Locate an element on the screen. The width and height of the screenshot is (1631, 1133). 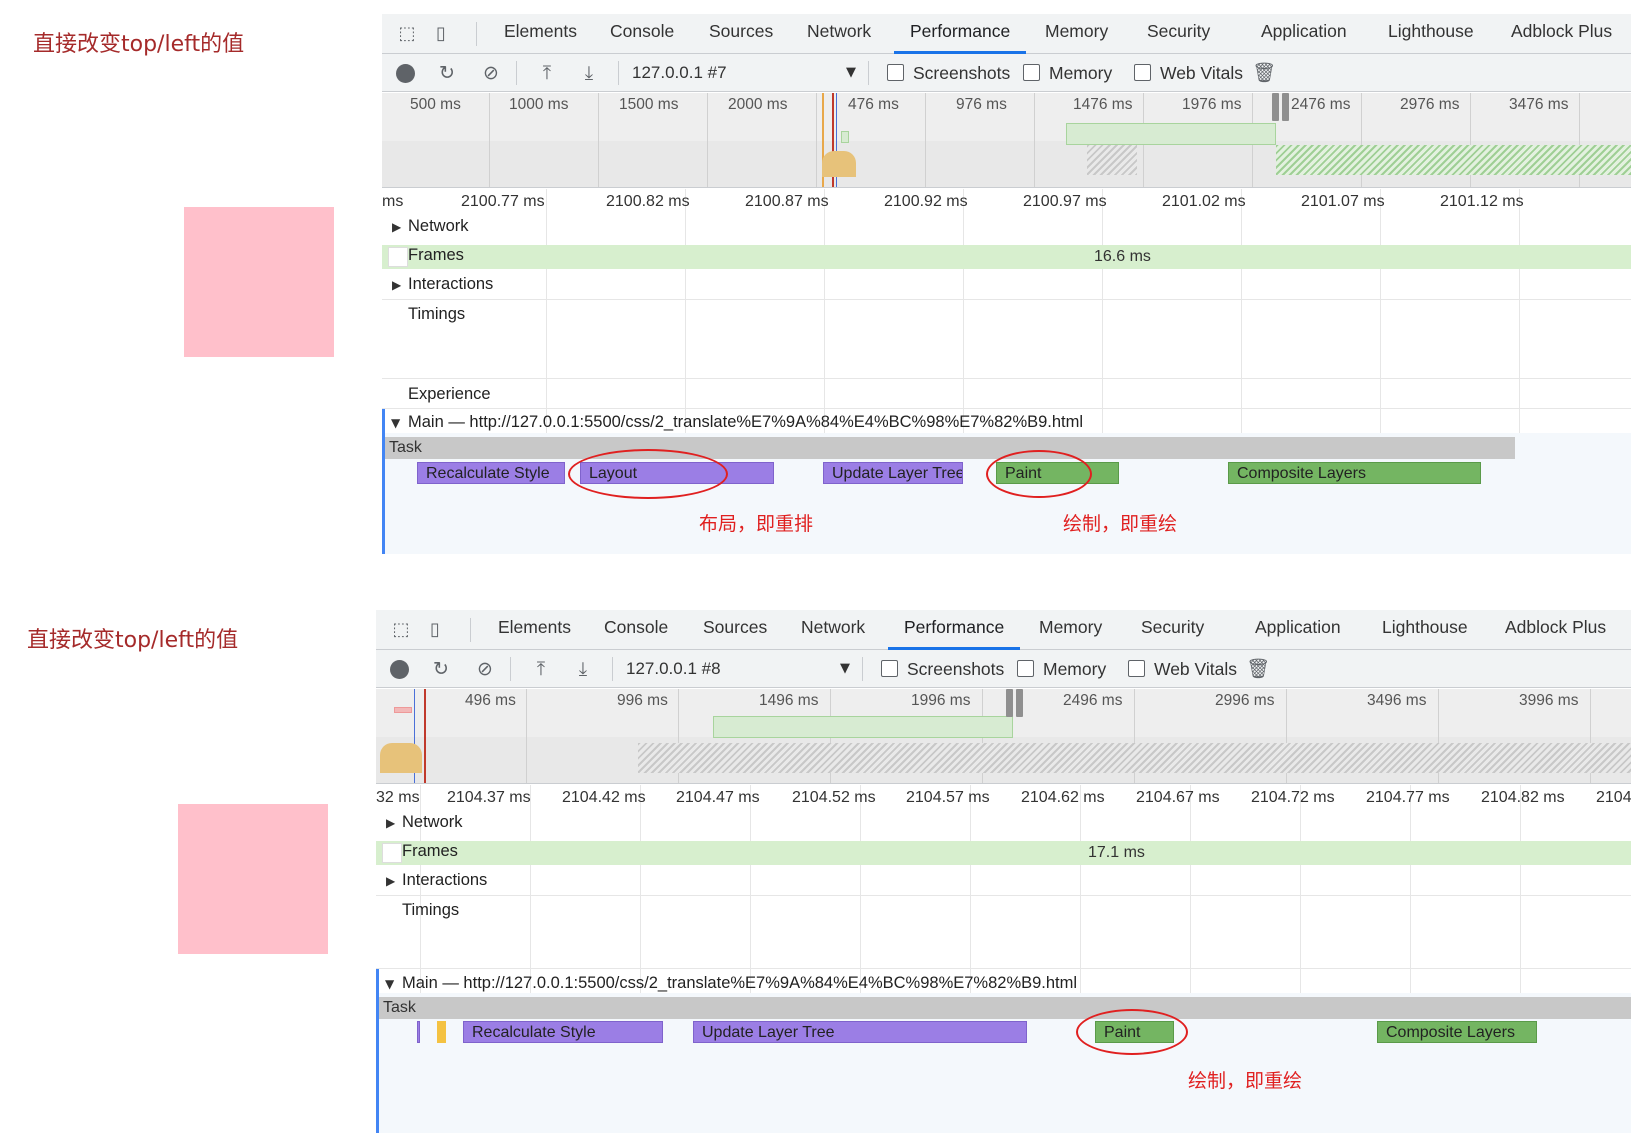
profile-select: 127.0.0.1 #7 is located at coordinates (679, 73).